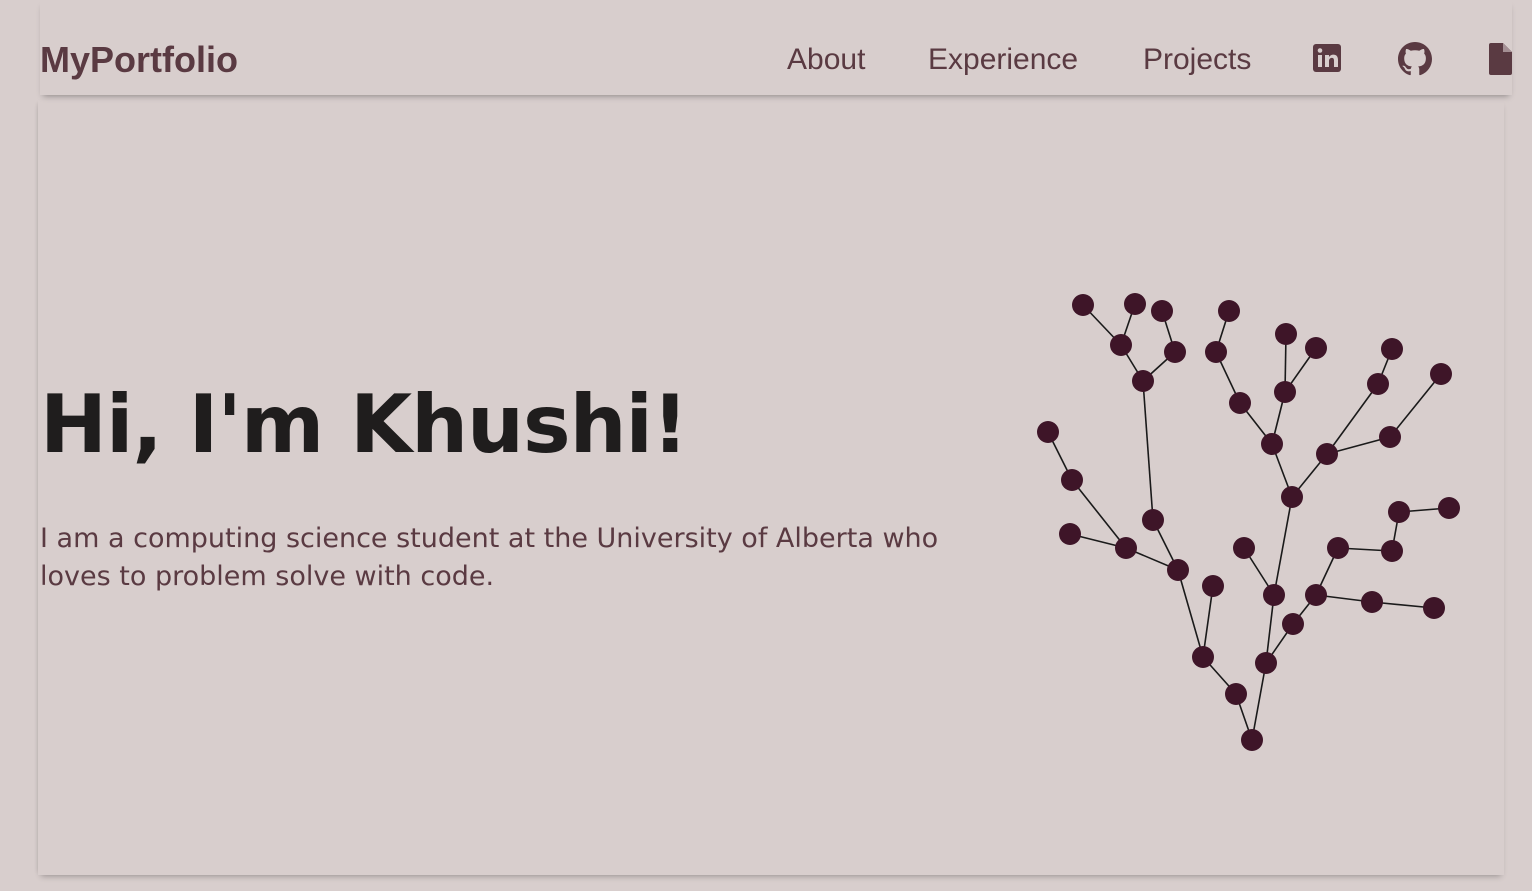  Describe the element at coordinates (1504, 59) in the screenshot. I see `resume-file-icon` at that location.